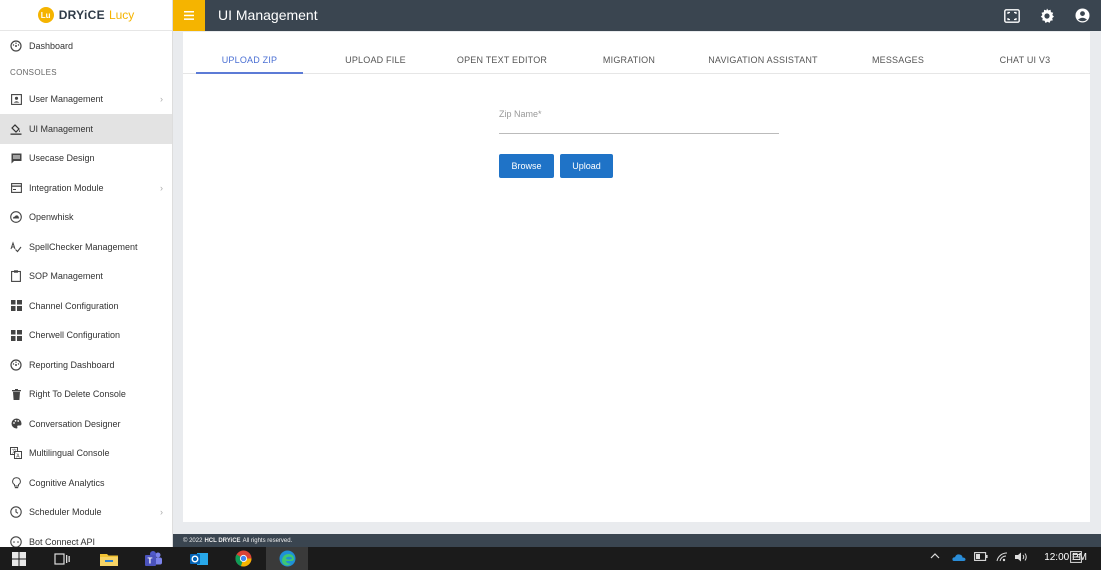  What do you see at coordinates (62, 541) in the screenshot?
I see `sidebar-item-label: Bot Connect API` at bounding box center [62, 541].